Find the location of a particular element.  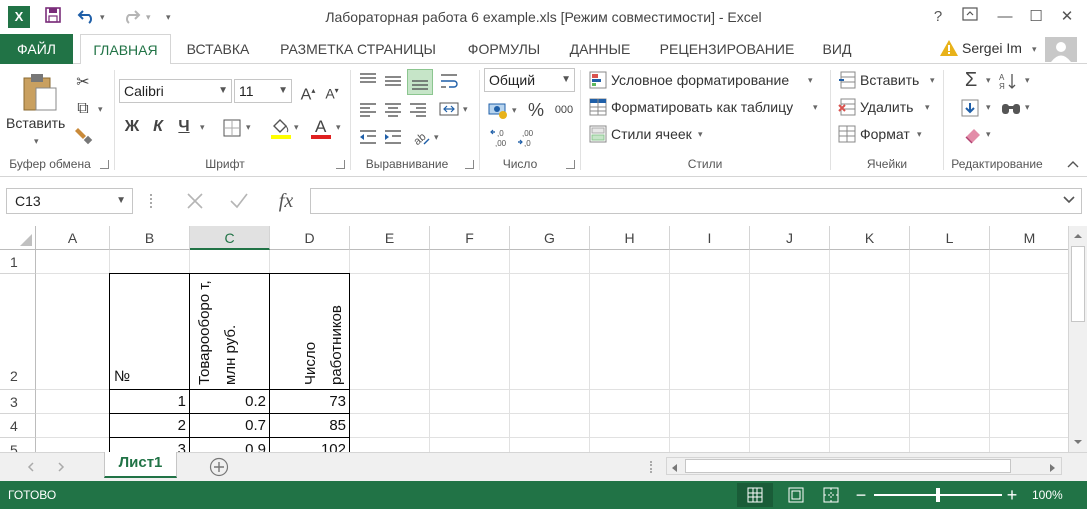

format-as-table-button: Форматировать как таблицу is located at coordinates (702, 107).